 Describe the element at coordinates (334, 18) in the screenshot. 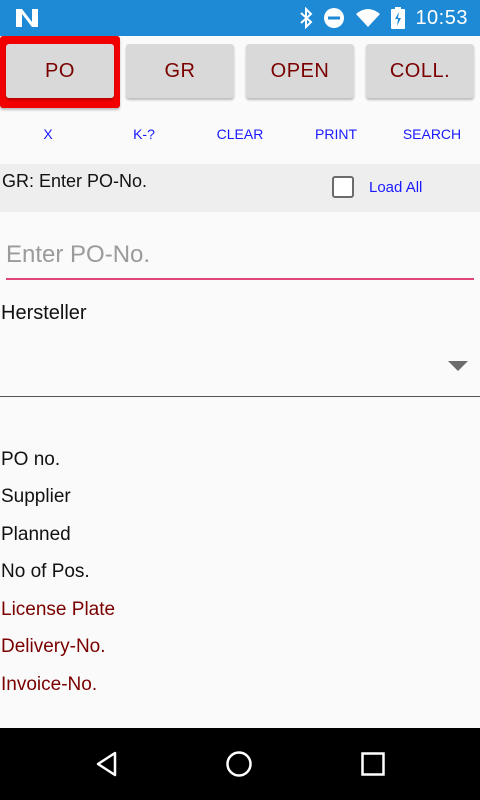

I see `do-not-disturb-icon` at that location.